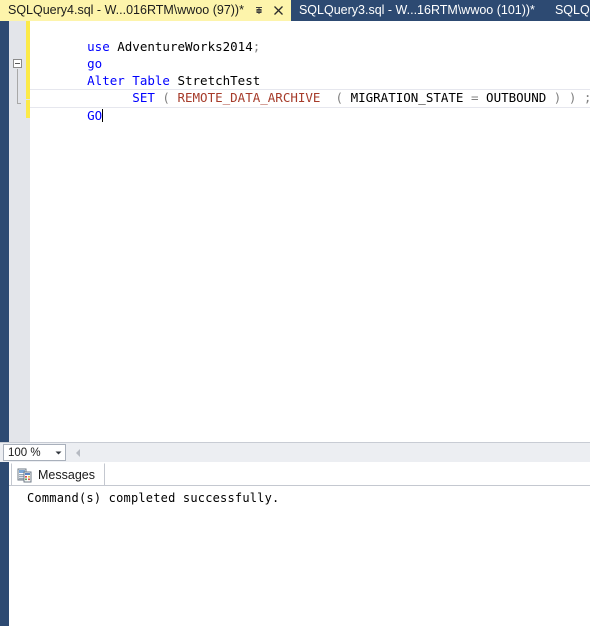  Describe the element at coordinates (17, 86) in the screenshot. I see `fold-region-line` at that location.